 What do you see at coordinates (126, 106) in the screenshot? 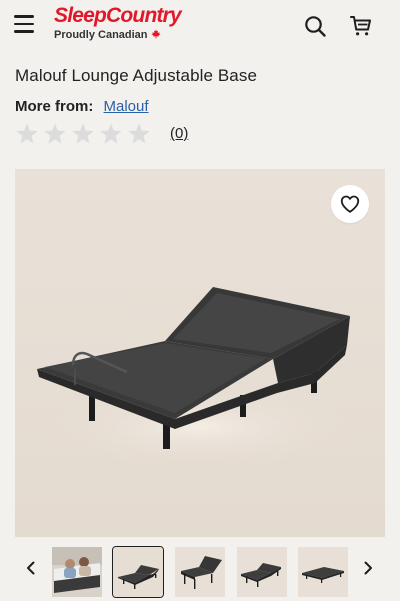
I see `brand-link: Malouf` at bounding box center [126, 106].